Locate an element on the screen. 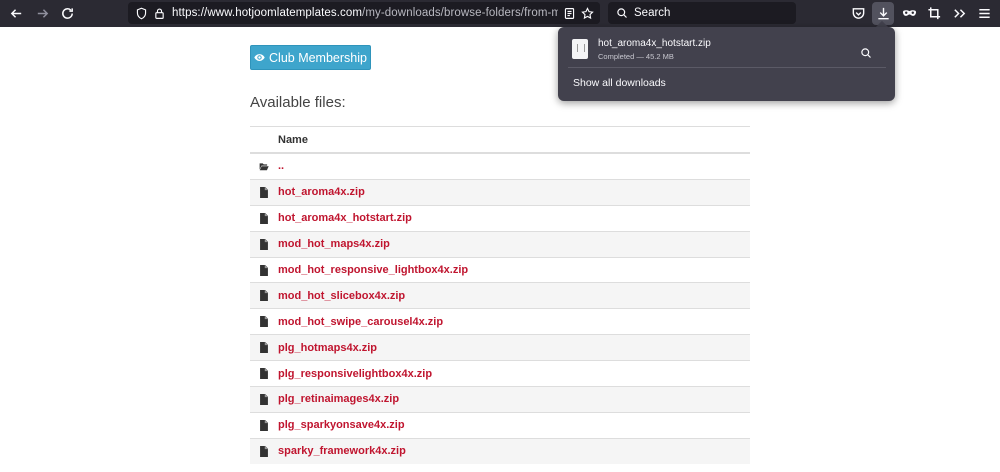  hamburger-menu-icon is located at coordinates (984, 13).